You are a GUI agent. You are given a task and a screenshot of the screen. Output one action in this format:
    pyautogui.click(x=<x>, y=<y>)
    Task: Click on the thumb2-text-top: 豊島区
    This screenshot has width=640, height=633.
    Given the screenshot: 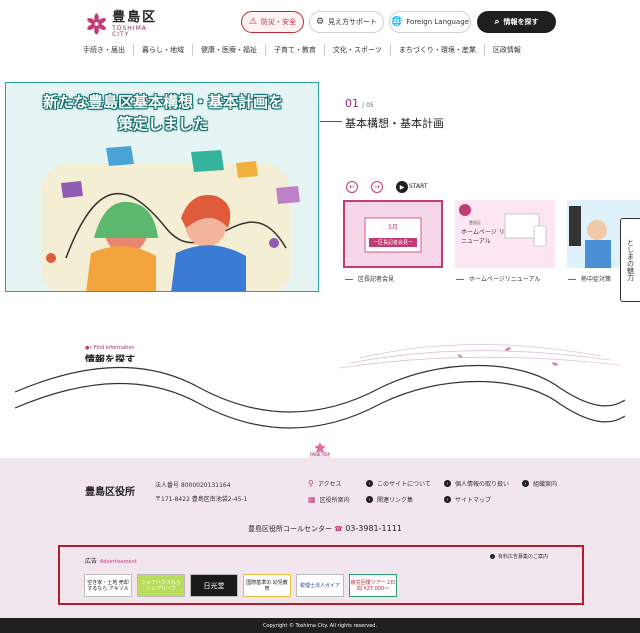 What is the action you would take?
    pyautogui.click(x=475, y=222)
    